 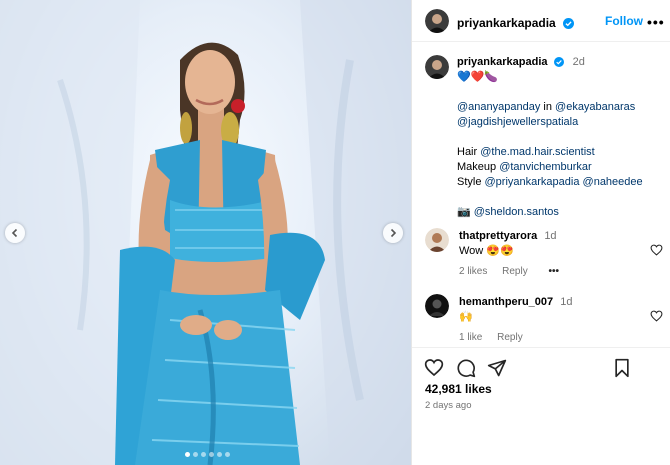 I want to click on carousel-indicator, so click(x=207, y=454).